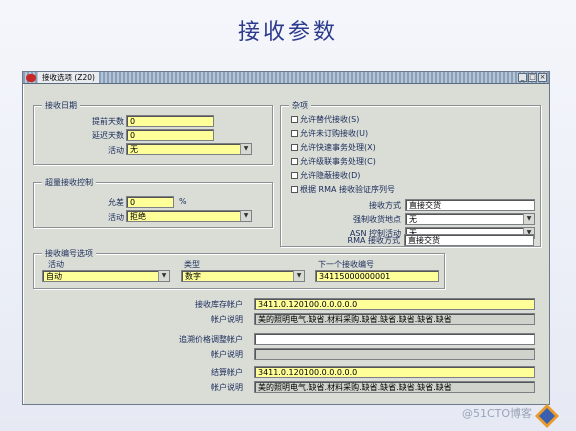  I want to click on enforce-ship-to-select: 无 ▼, so click(470, 219).